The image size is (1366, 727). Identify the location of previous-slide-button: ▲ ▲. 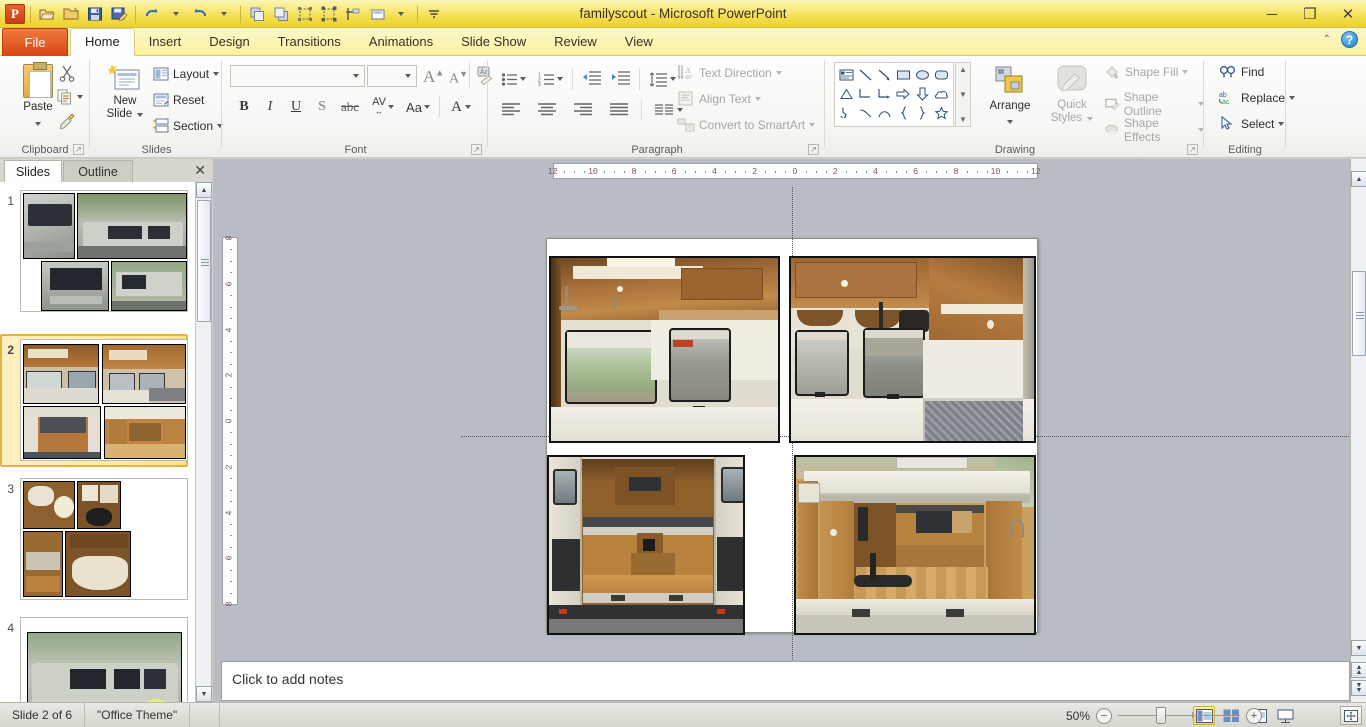
(1358, 670).